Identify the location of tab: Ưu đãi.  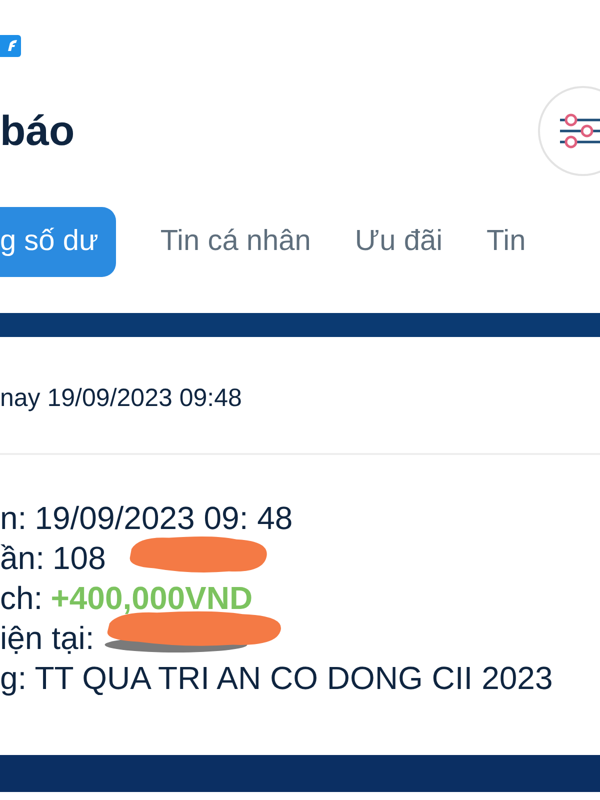
(398, 242).